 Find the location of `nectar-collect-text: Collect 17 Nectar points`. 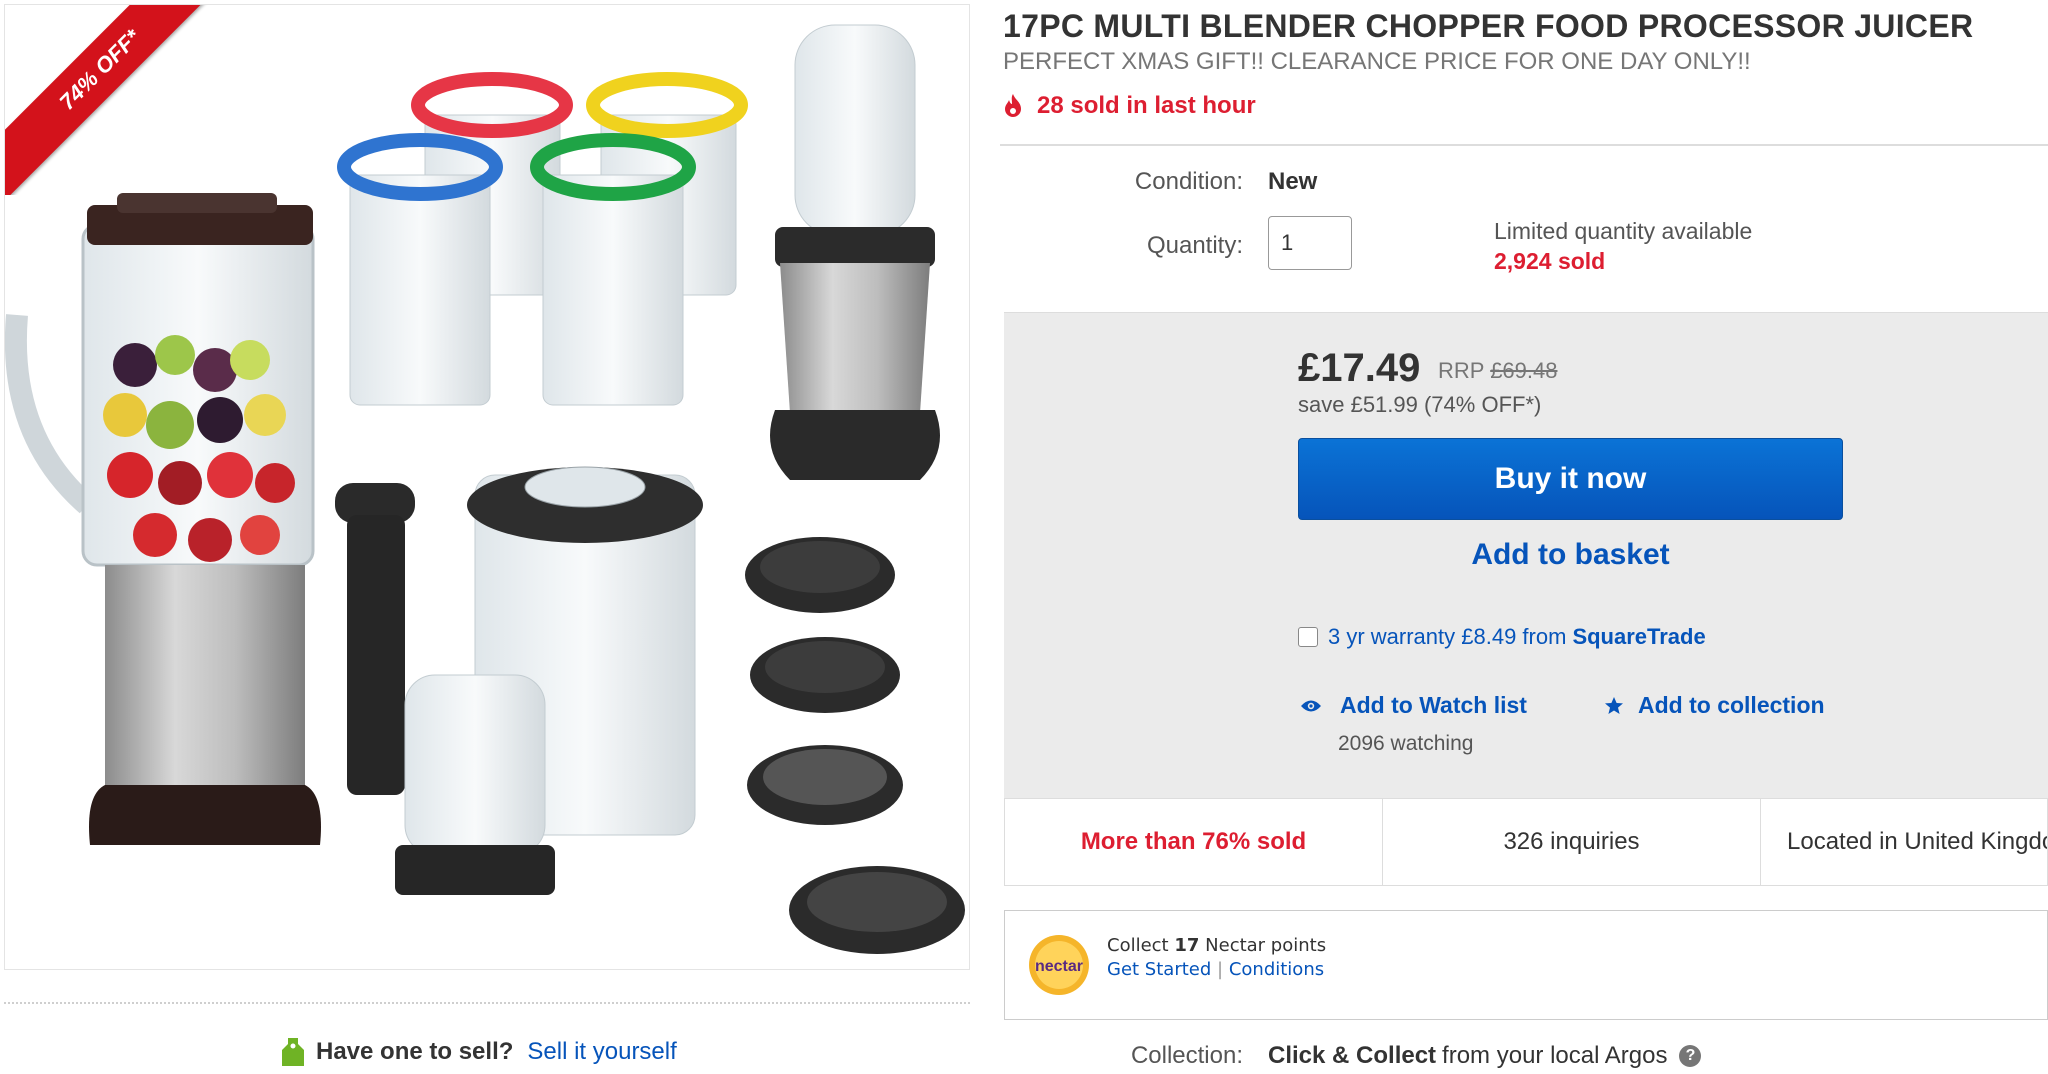

nectar-collect-text: Collect 17 Nectar points is located at coordinates (1216, 945).